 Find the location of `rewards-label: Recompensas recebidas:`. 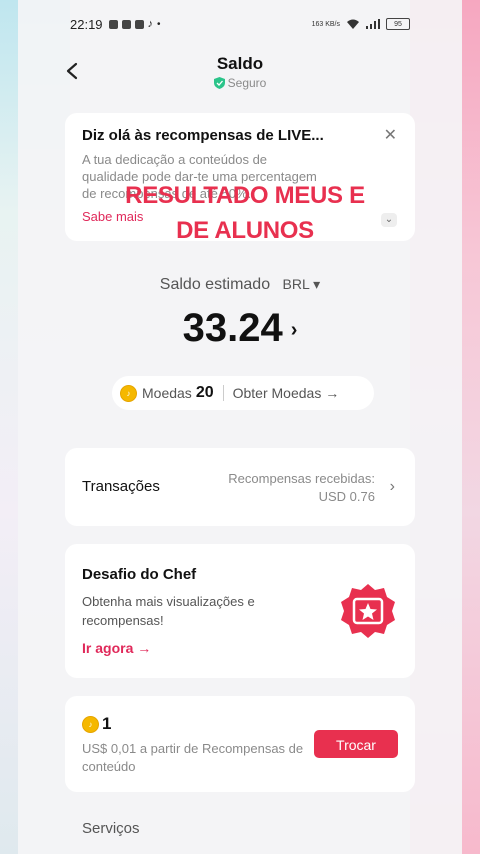

rewards-label: Recompensas recebidas: is located at coordinates (301, 478).